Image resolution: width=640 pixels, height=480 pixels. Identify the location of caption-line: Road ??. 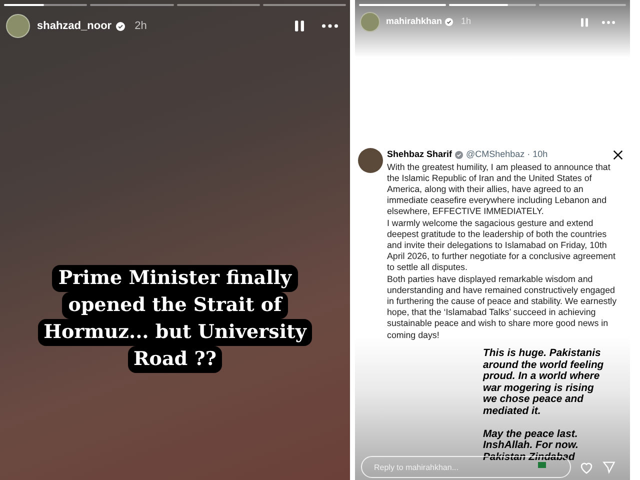
(175, 359).